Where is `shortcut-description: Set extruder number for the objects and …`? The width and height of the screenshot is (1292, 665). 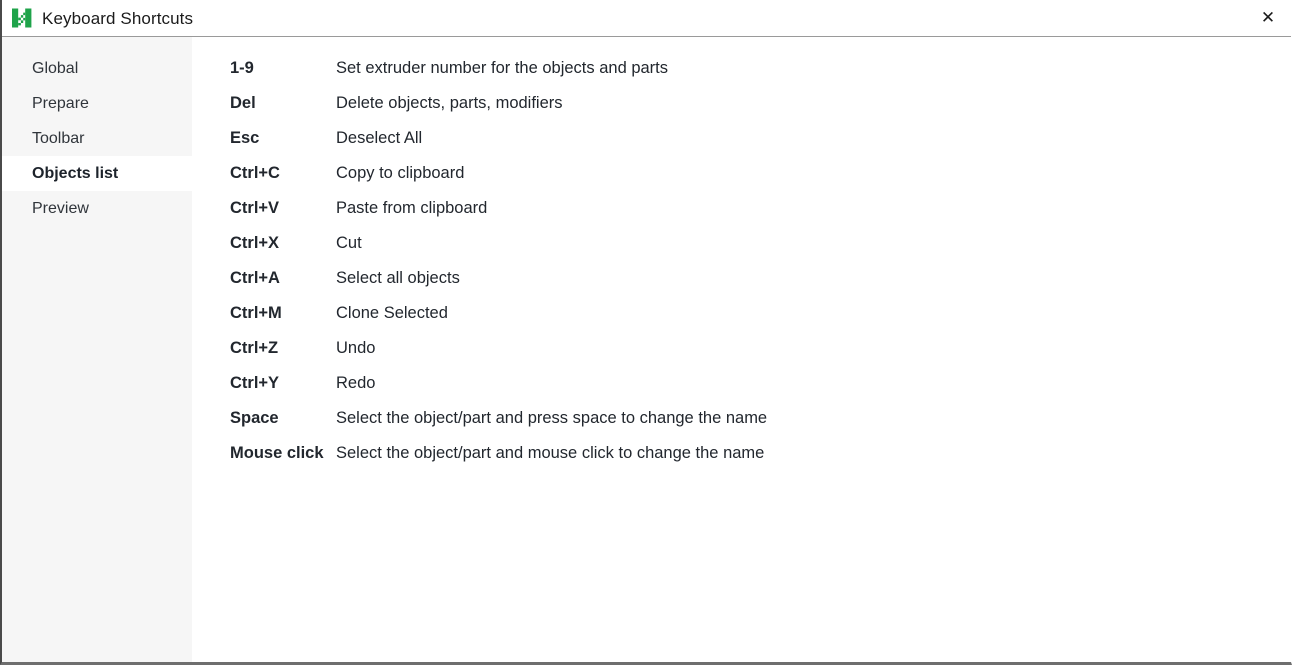
shortcut-description: Set extruder number for the objects and … is located at coordinates (502, 68).